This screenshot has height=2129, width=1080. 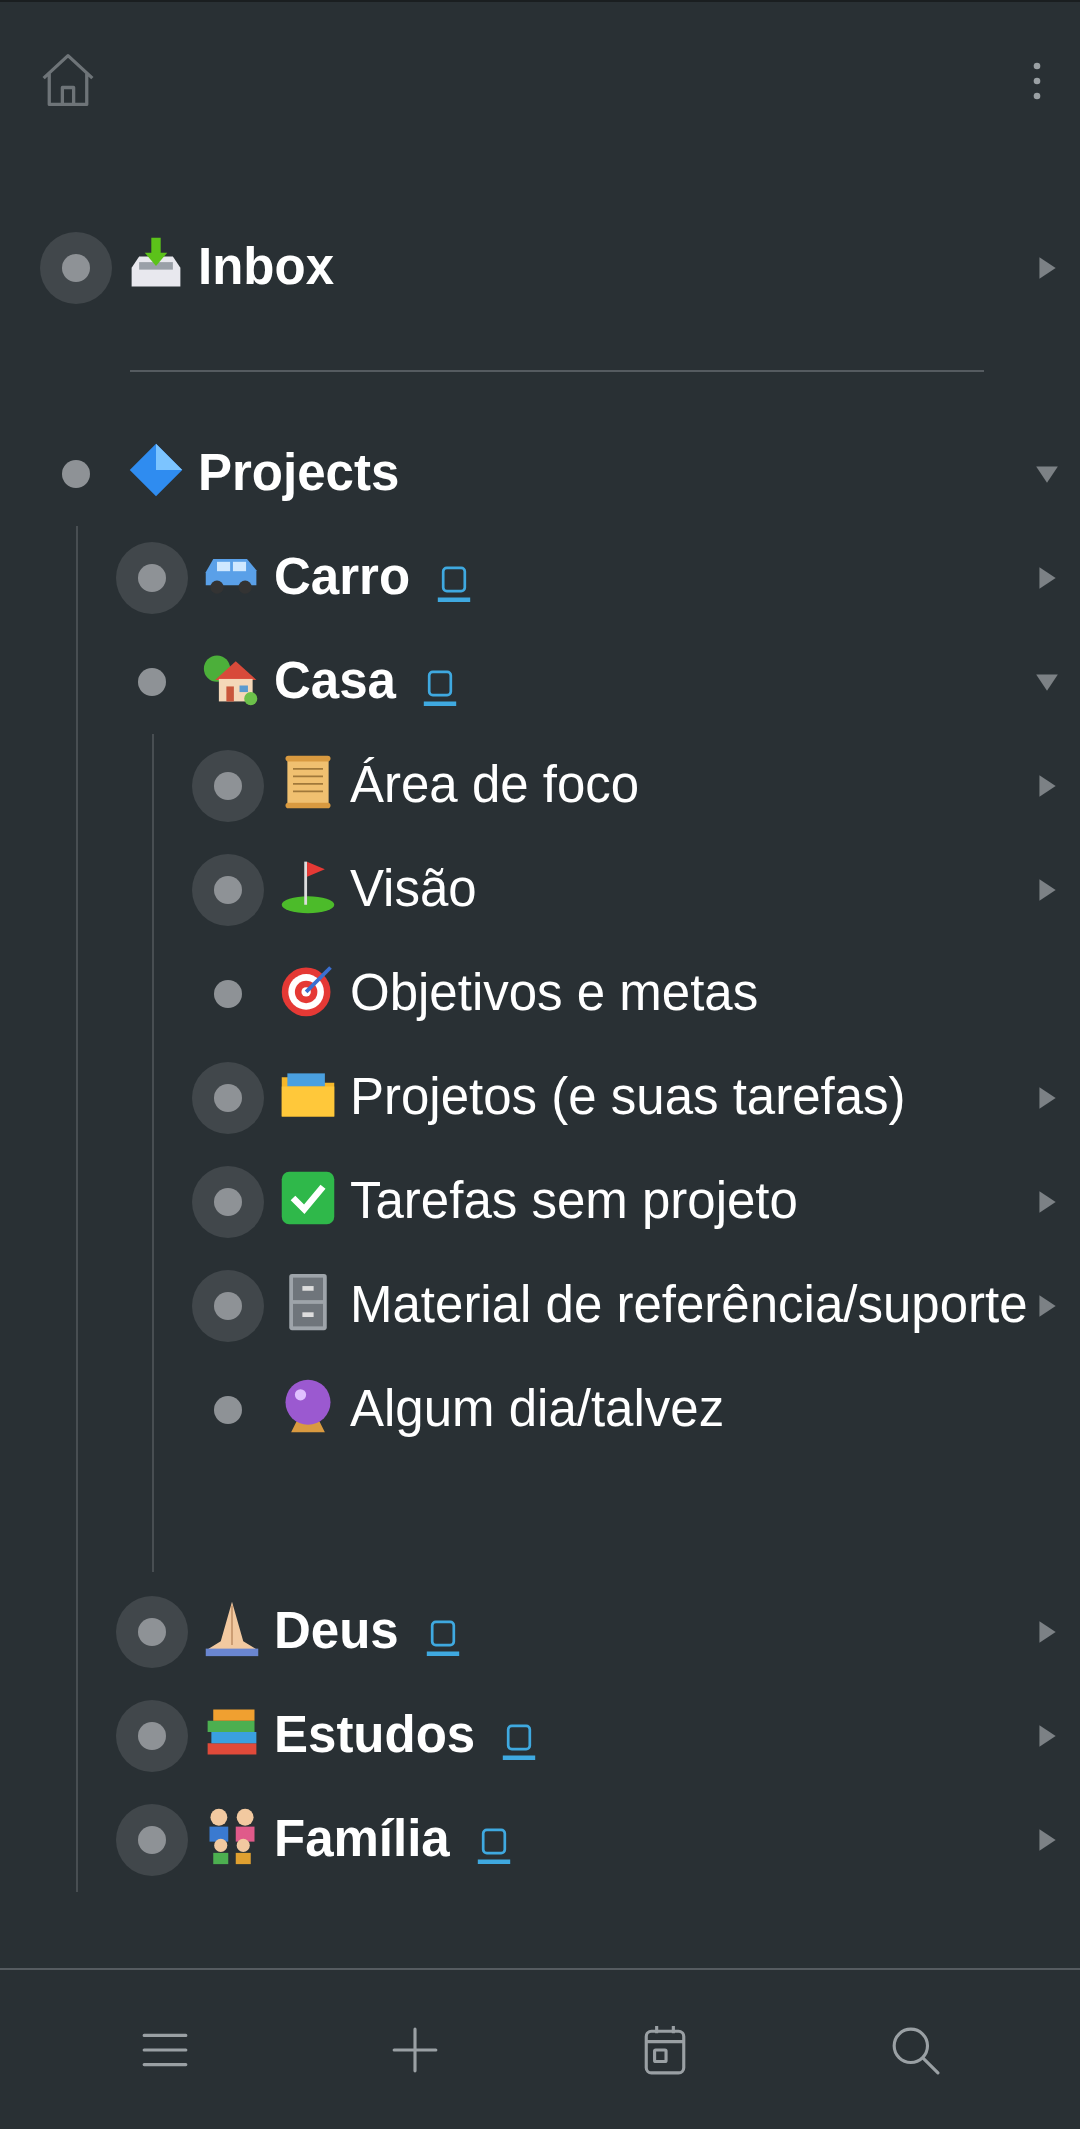 What do you see at coordinates (413, 888) in the screenshot?
I see `item-title: Visão` at bounding box center [413, 888].